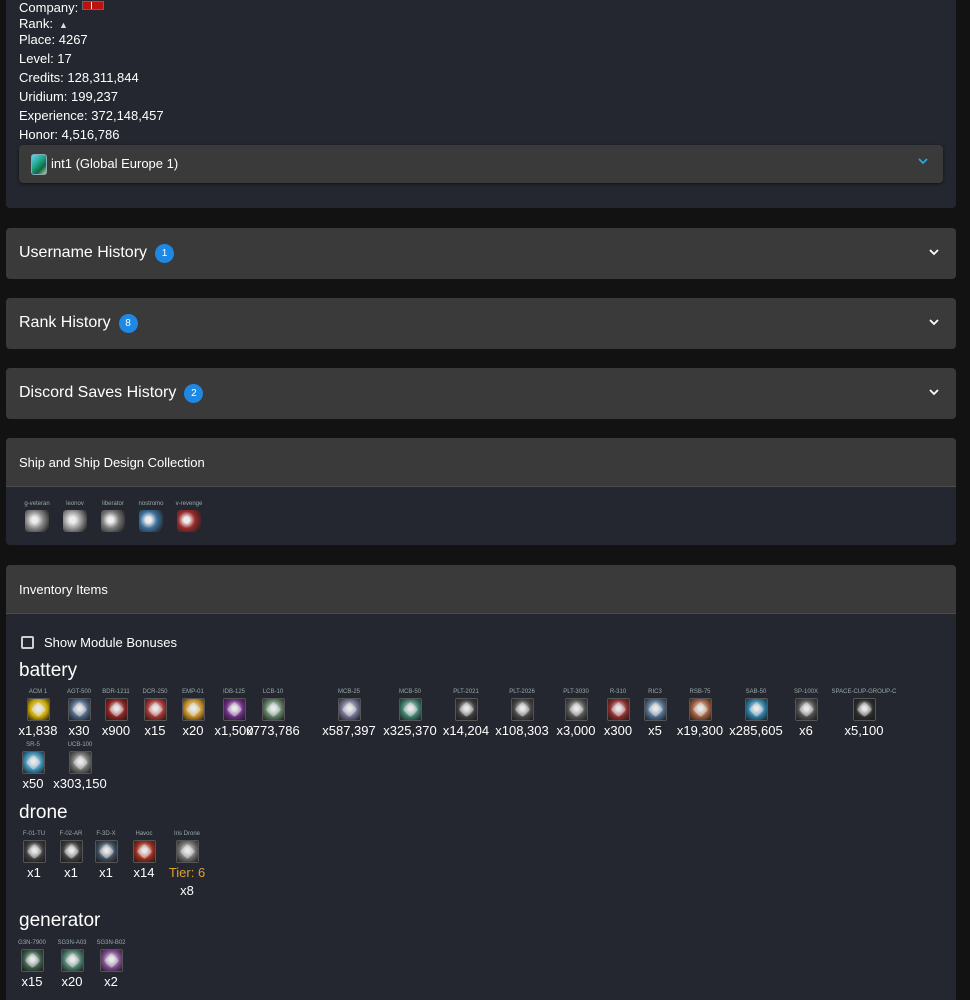 Image resolution: width=970 pixels, height=1000 pixels. I want to click on company-flag-icon, so click(93, 5).